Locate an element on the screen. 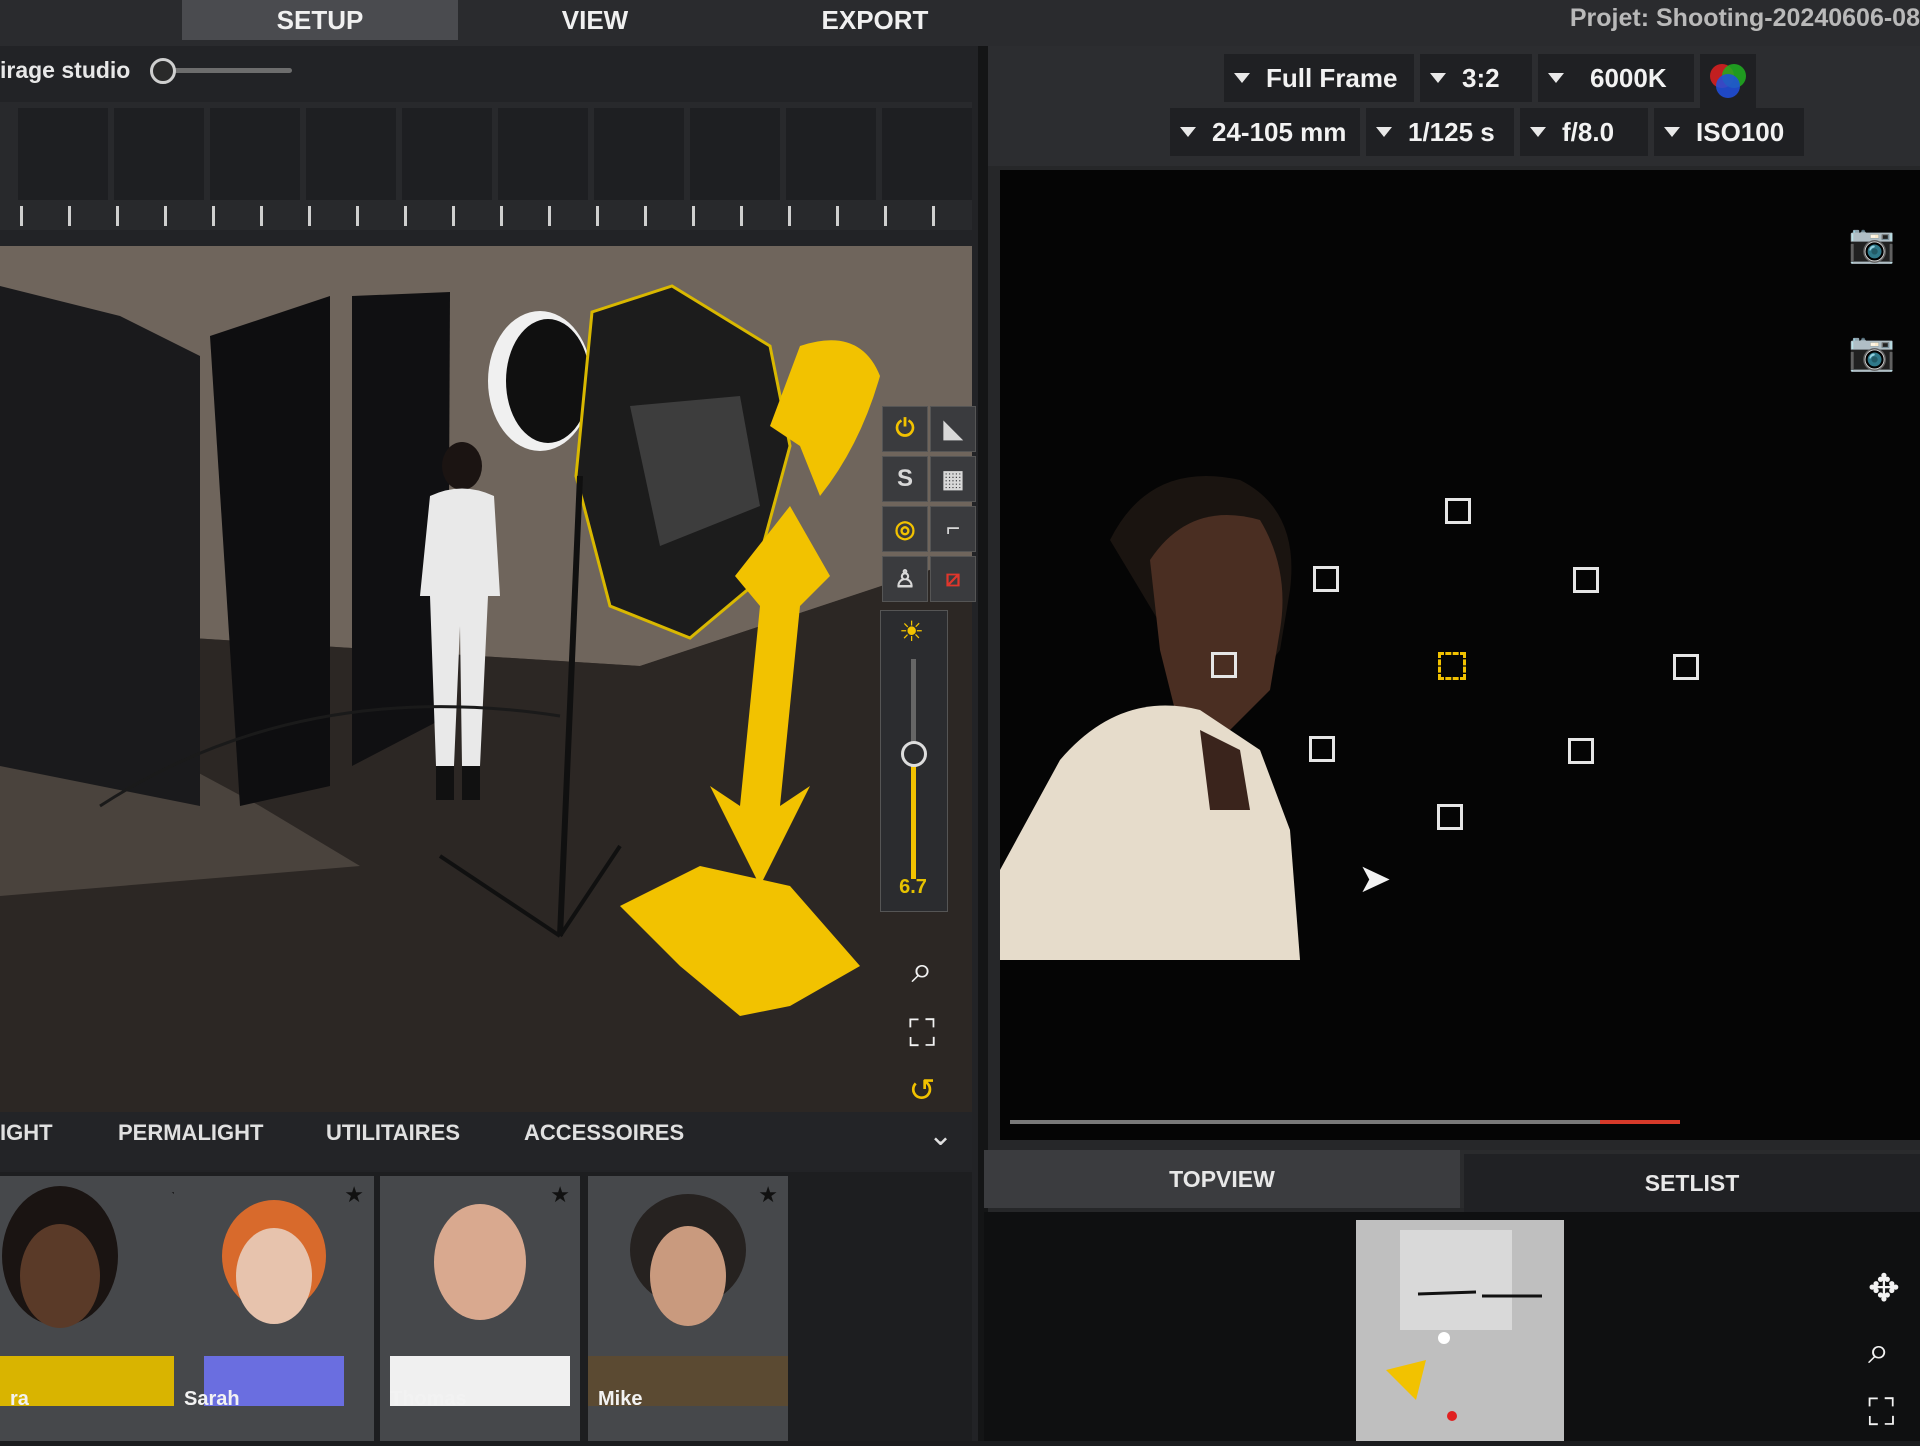 The height and width of the screenshot is (1446, 1920). preview-progress-track is located at coordinates (1345, 1122).